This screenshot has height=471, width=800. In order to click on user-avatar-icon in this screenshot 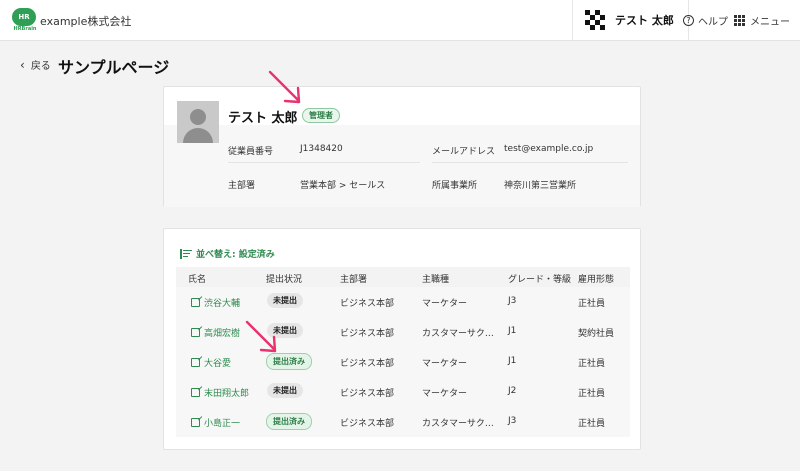, I will do `click(595, 20)`.